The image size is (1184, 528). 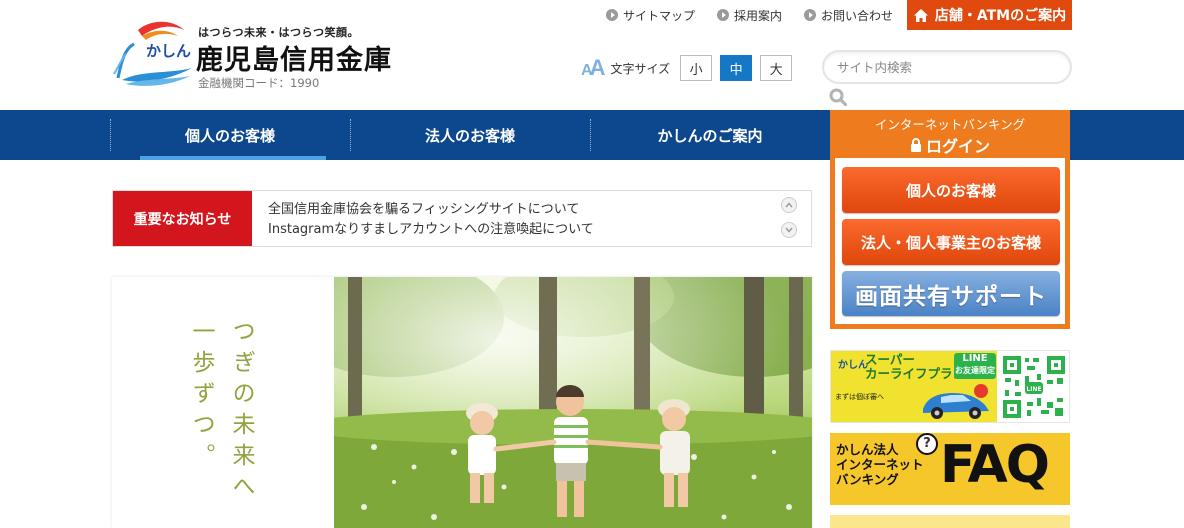 What do you see at coordinates (957, 146) in the screenshot?
I see `login-title: ログイン` at bounding box center [957, 146].